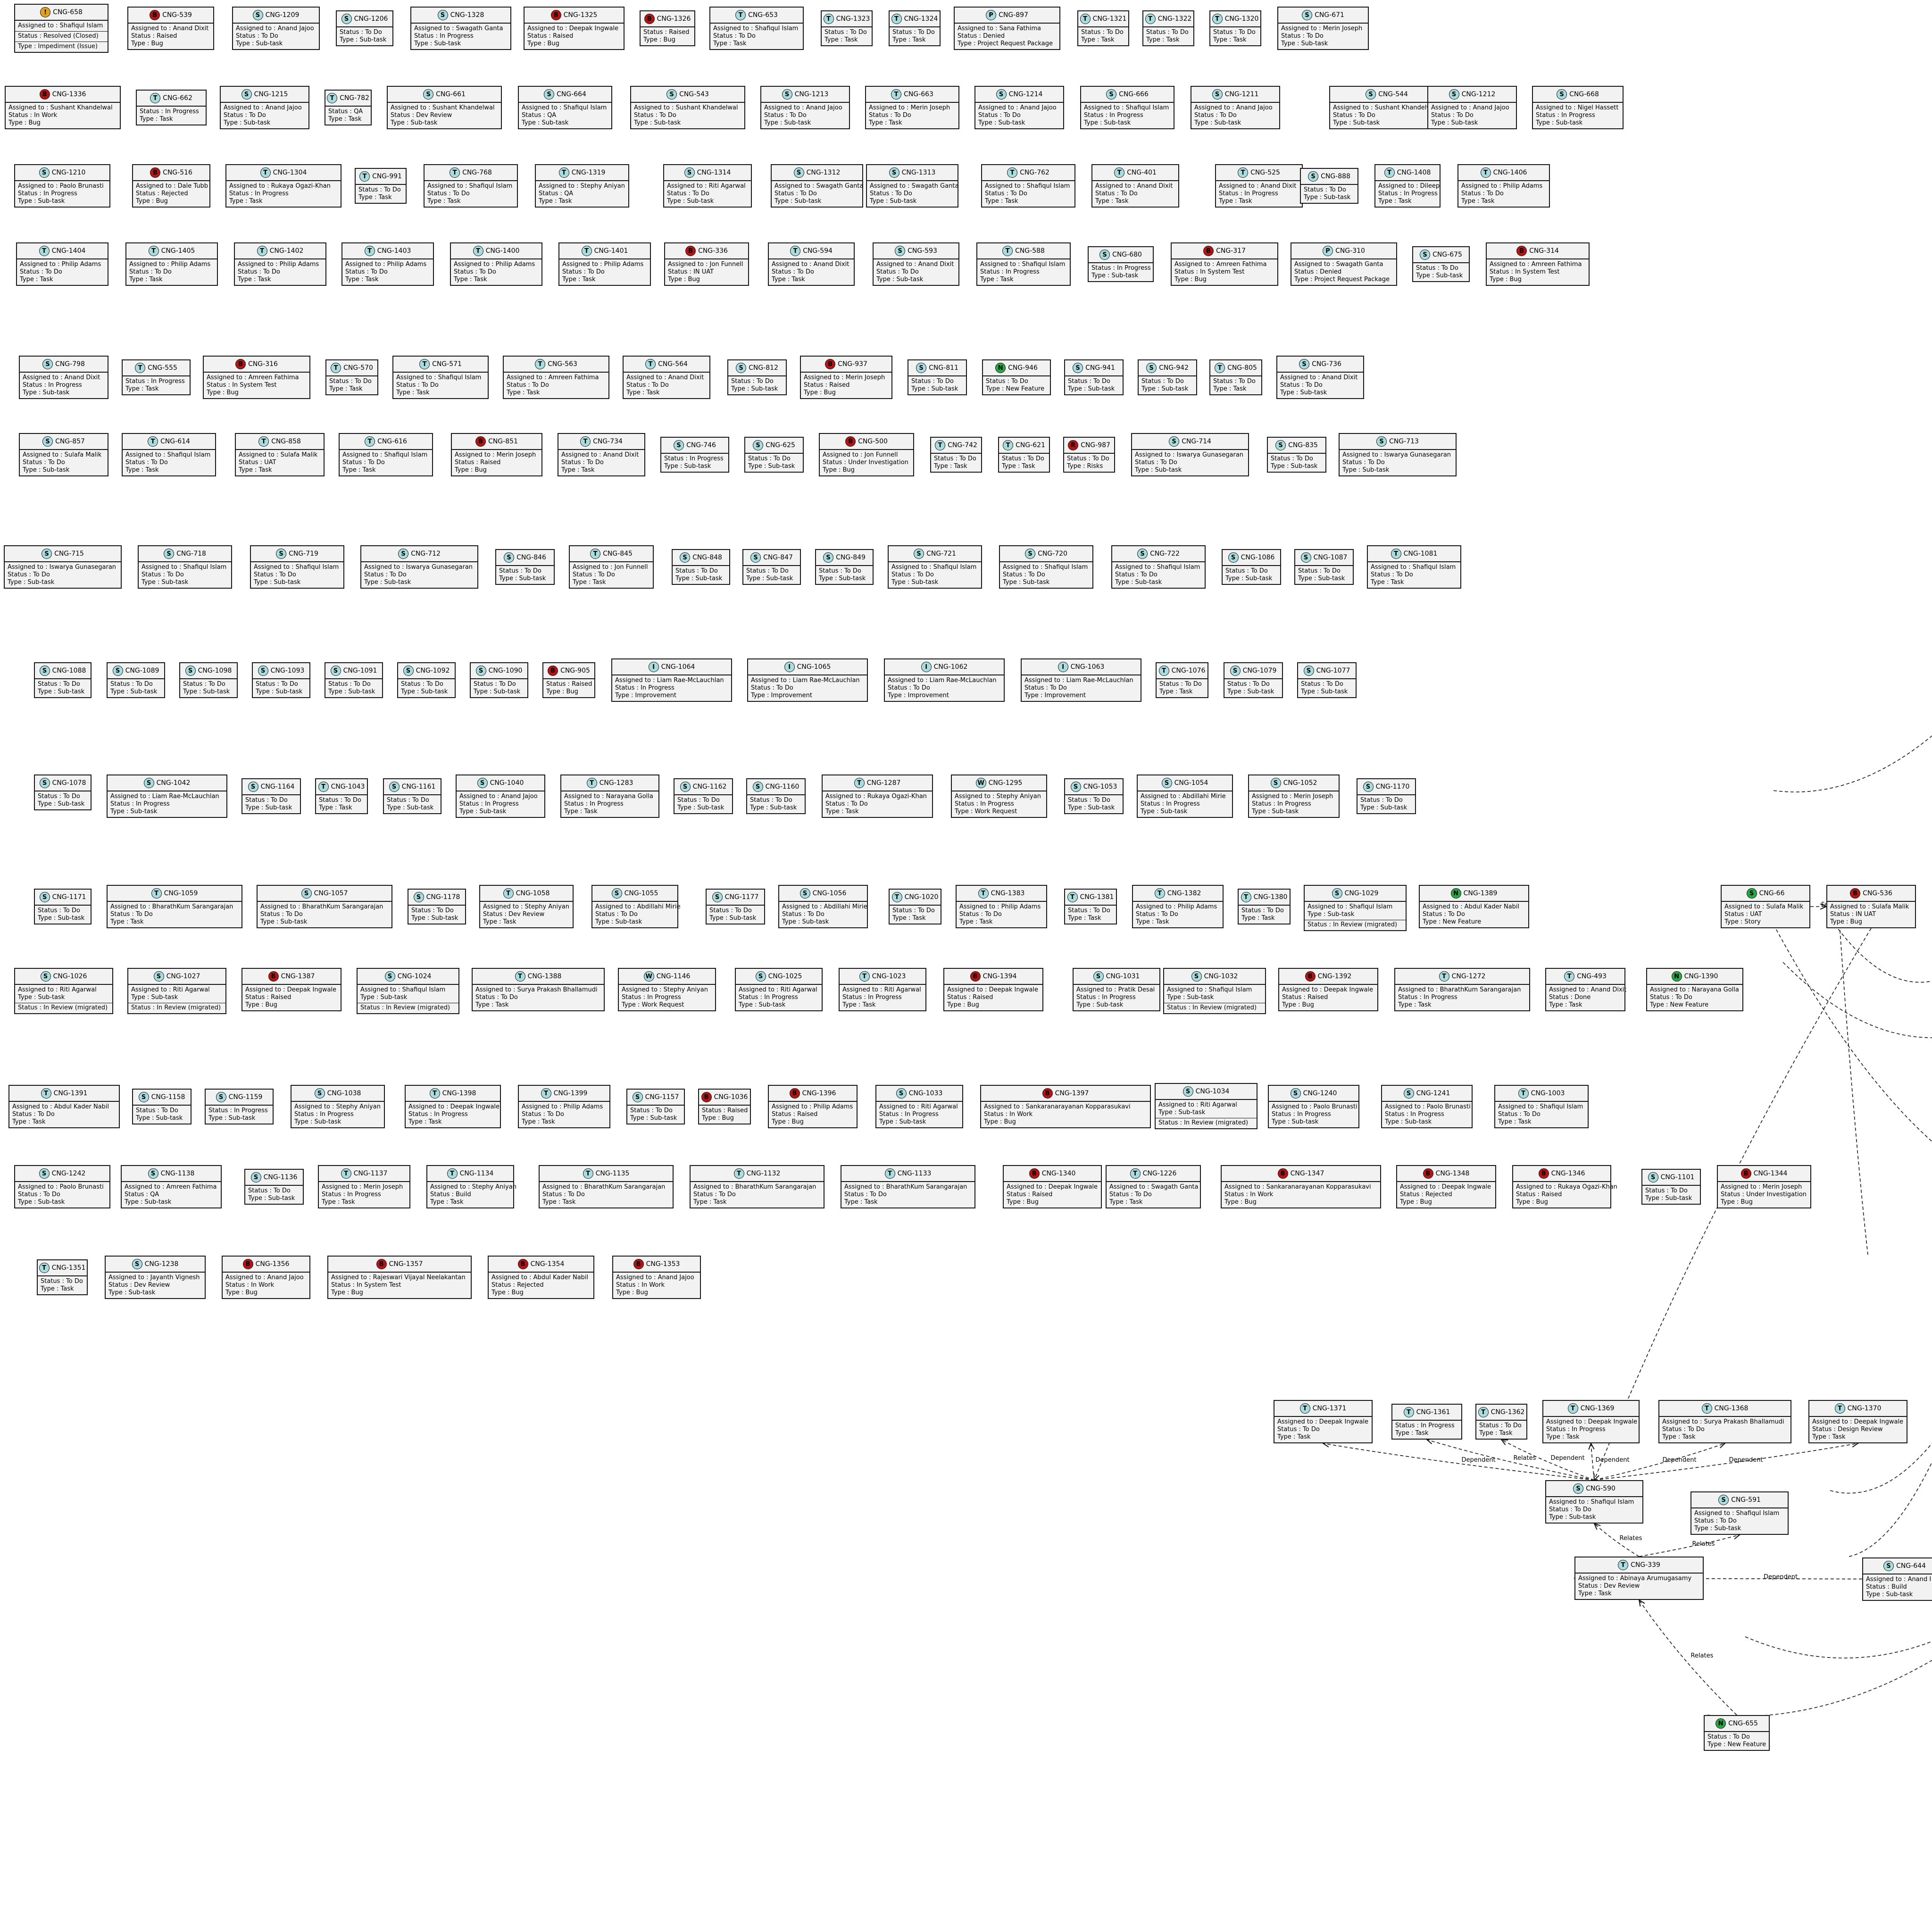  I want to click on issue-card: T CNG-1323 Status : To Do Type : Task, so click(847, 28).